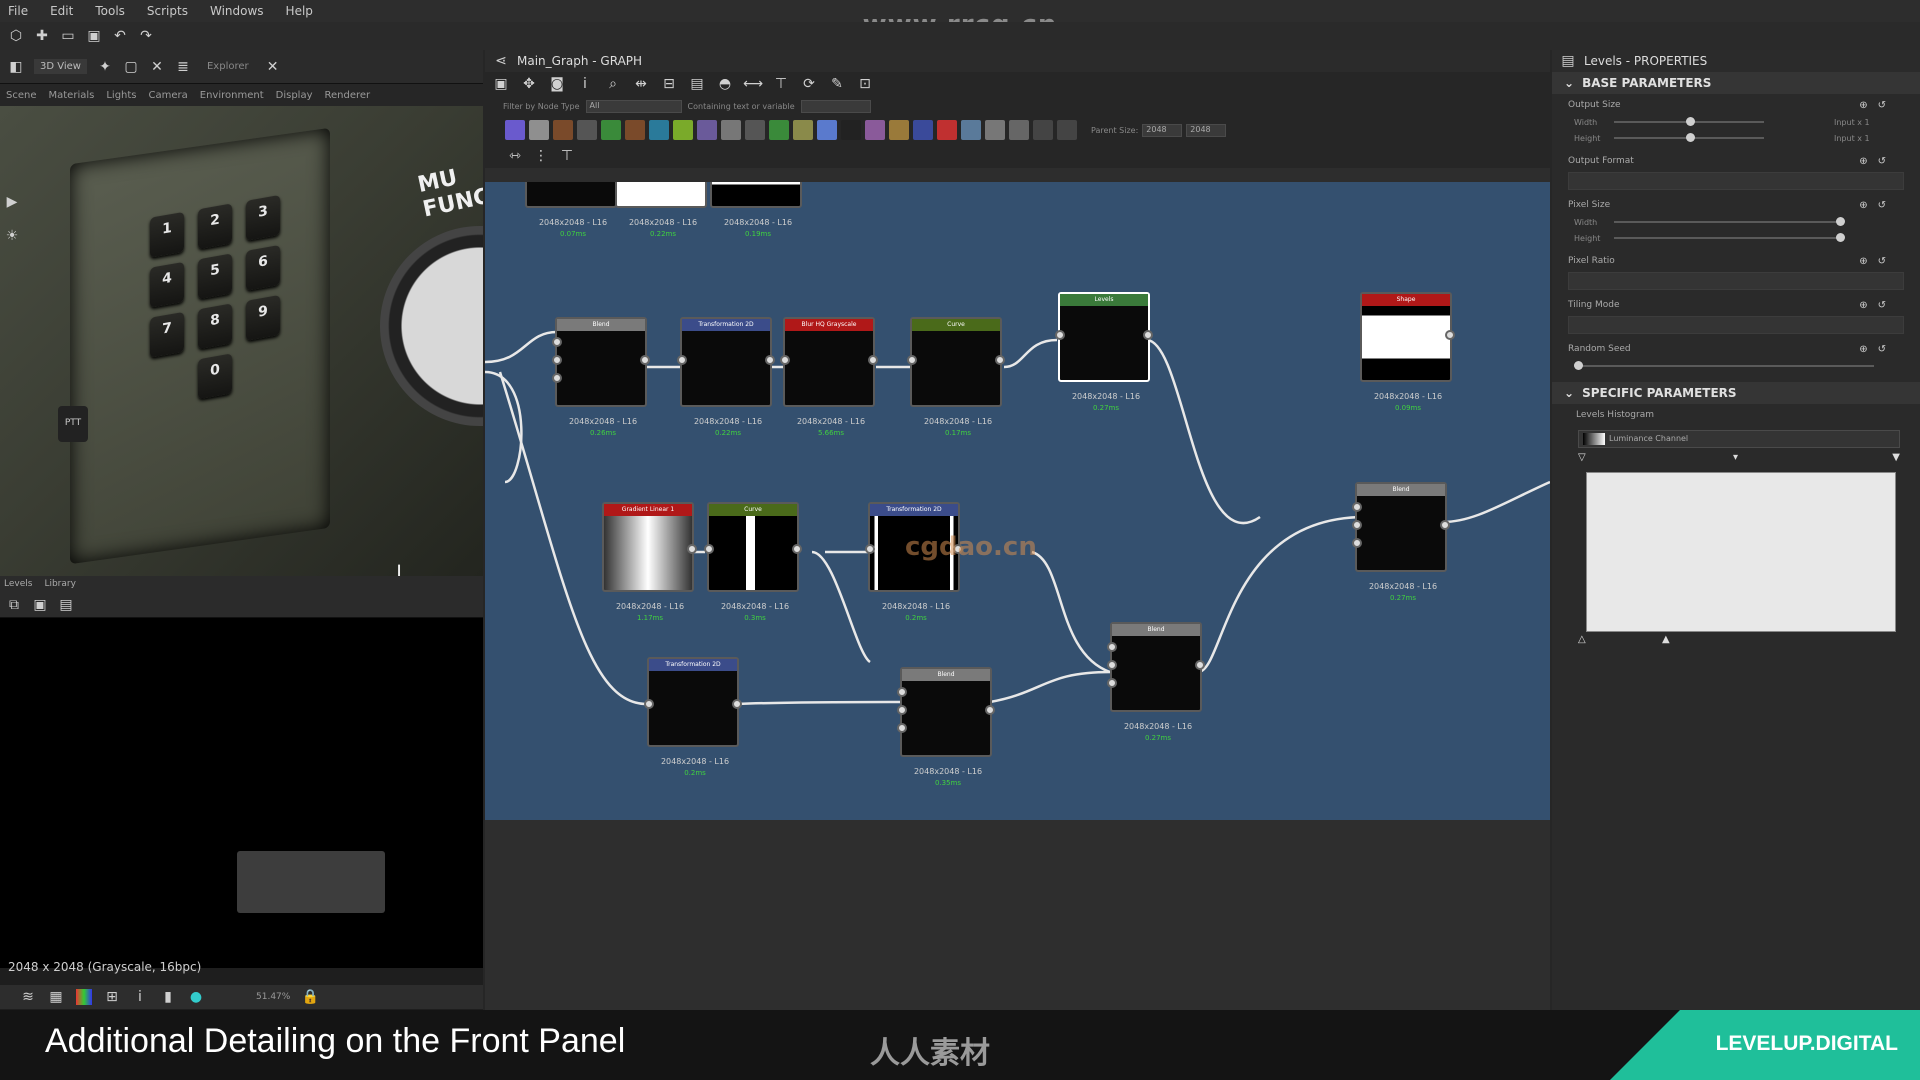 Image resolution: width=1920 pixels, height=1080 pixels. Describe the element at coordinates (809, 84) in the screenshot. I see `refresh-icon: ⟳` at that location.